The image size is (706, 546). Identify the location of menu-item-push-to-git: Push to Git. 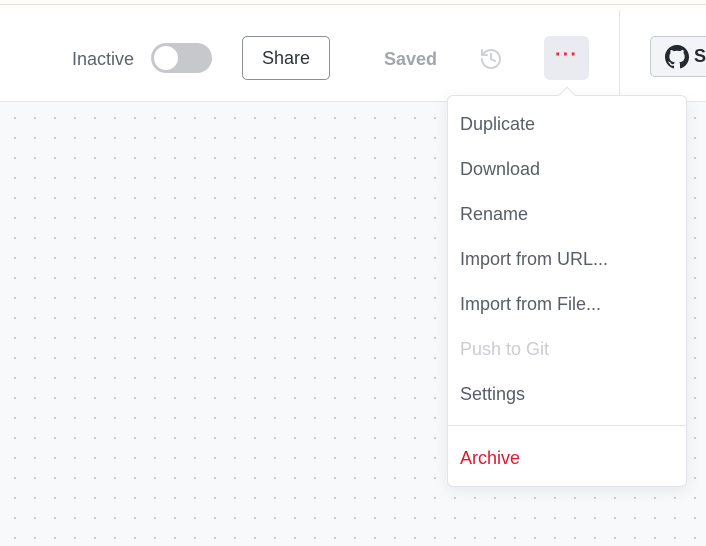
(505, 349).